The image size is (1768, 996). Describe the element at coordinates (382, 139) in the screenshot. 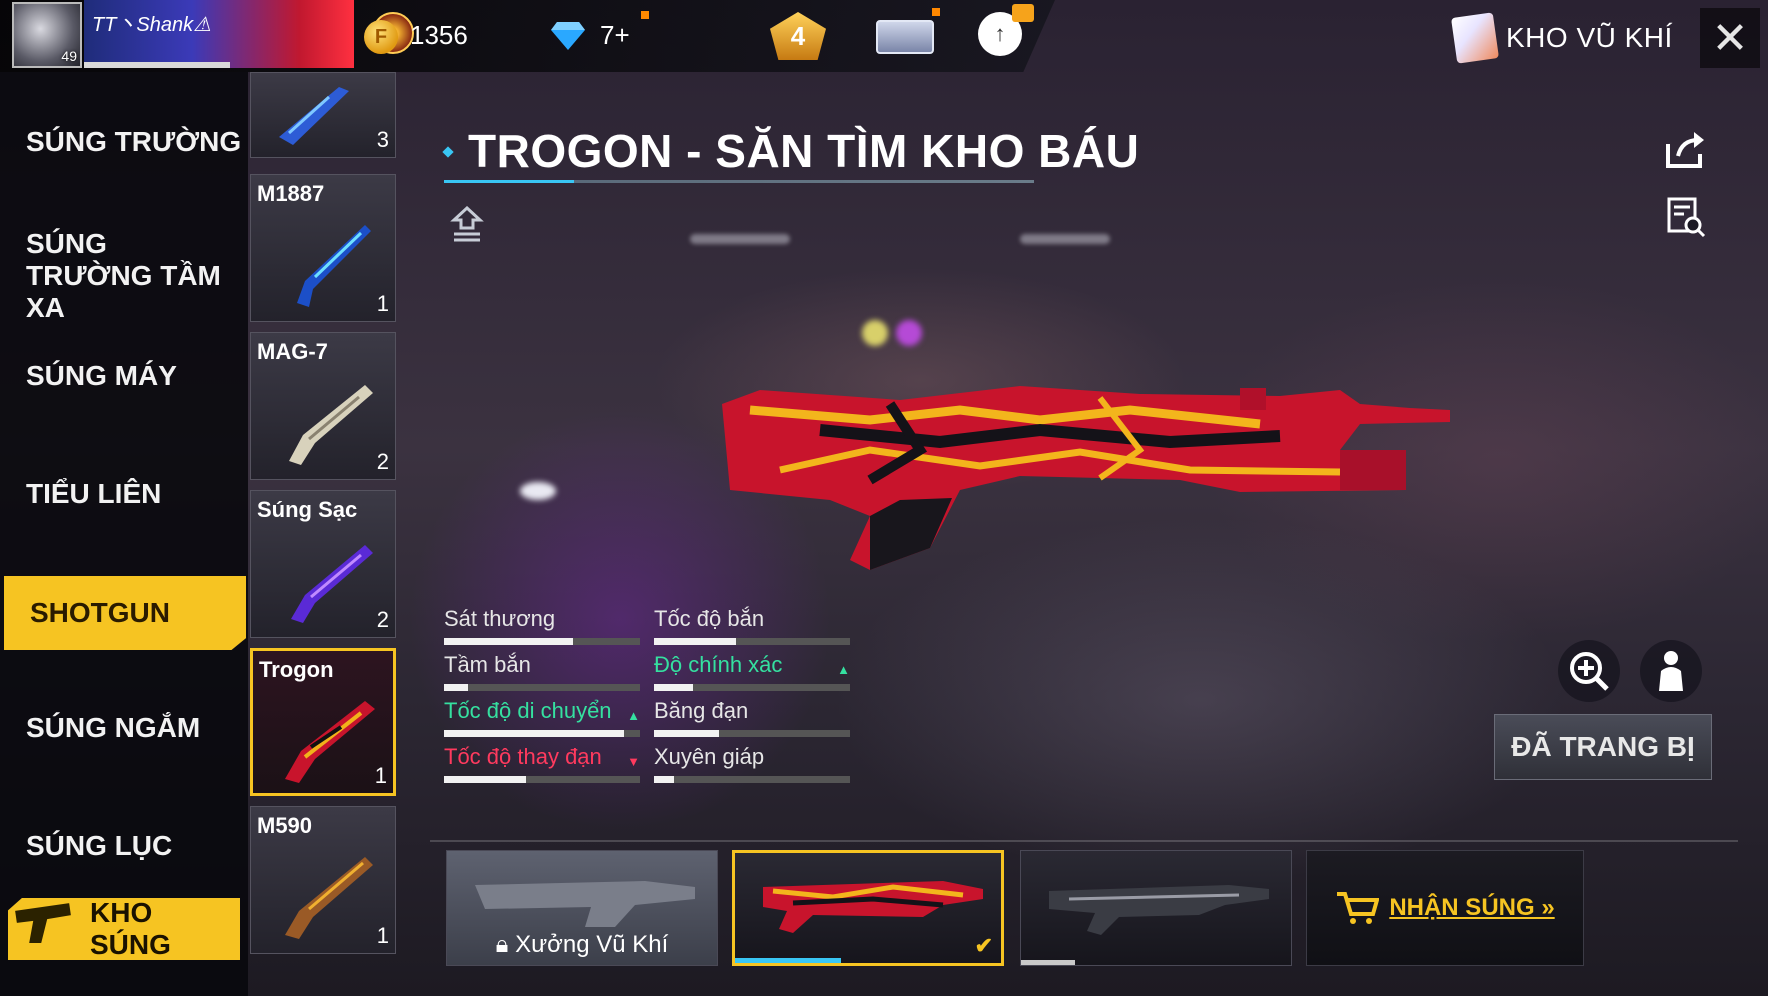

I see `weapon-count: 3` at that location.